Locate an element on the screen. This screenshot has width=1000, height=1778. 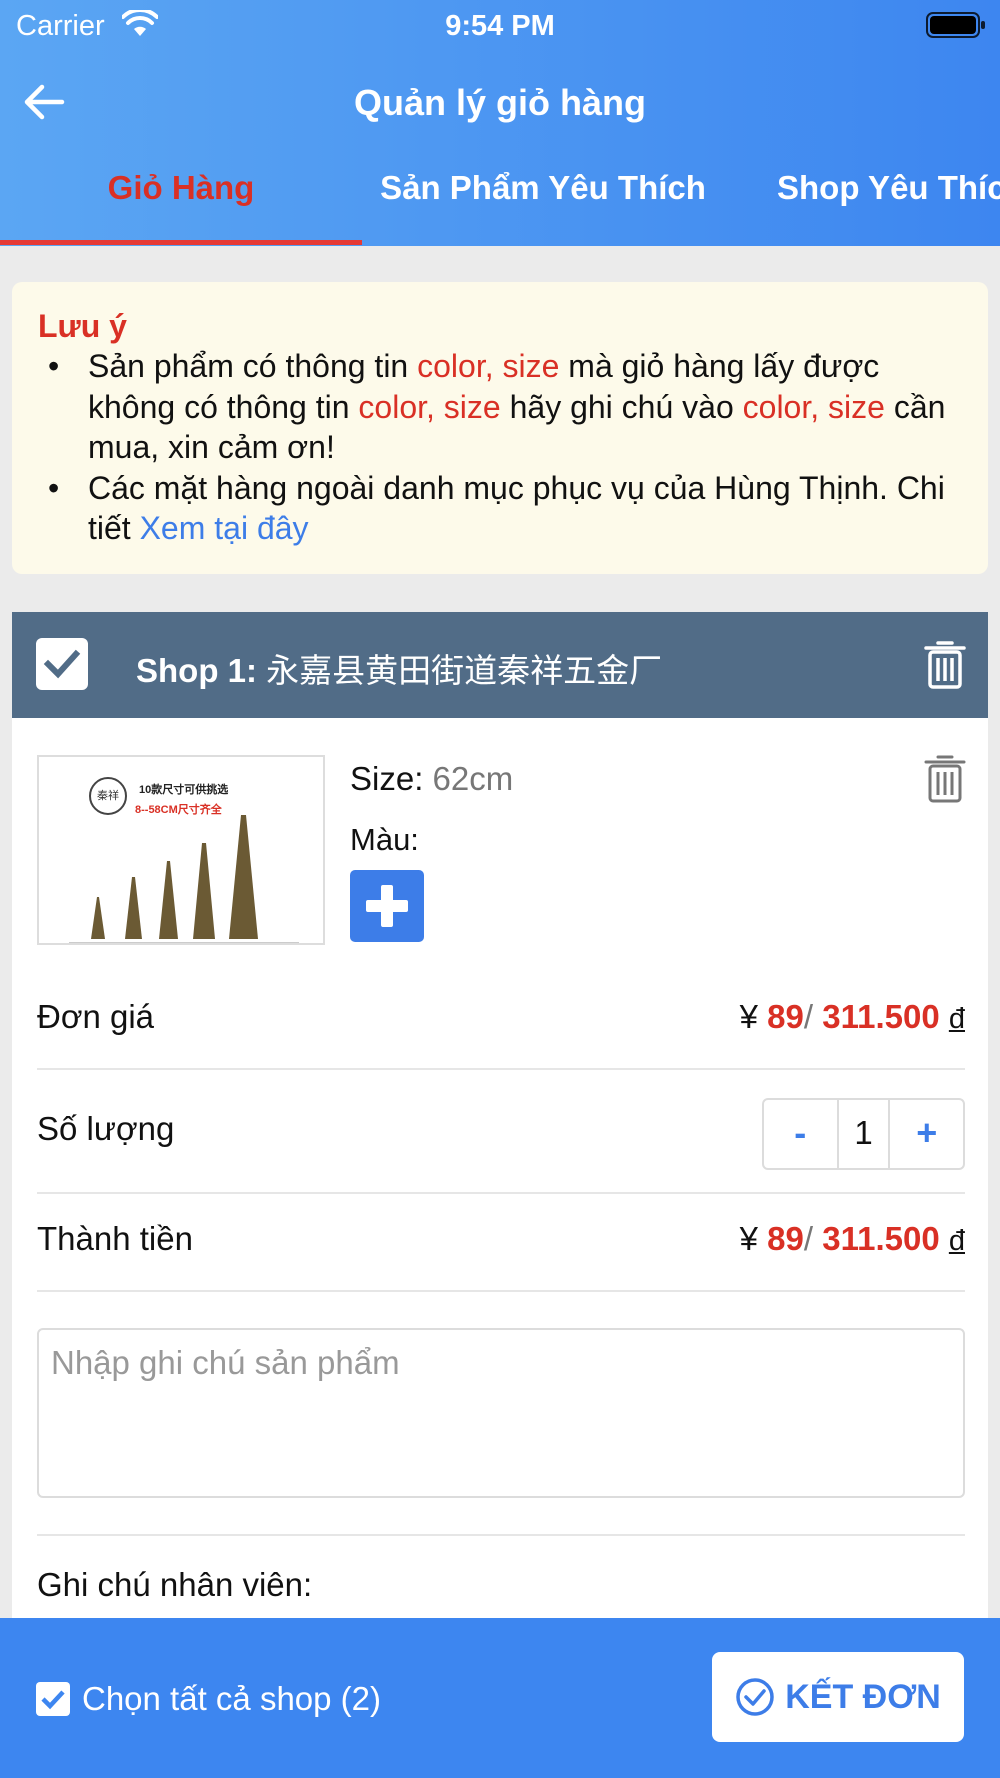
clock: 9:54 PM is located at coordinates (500, 26).